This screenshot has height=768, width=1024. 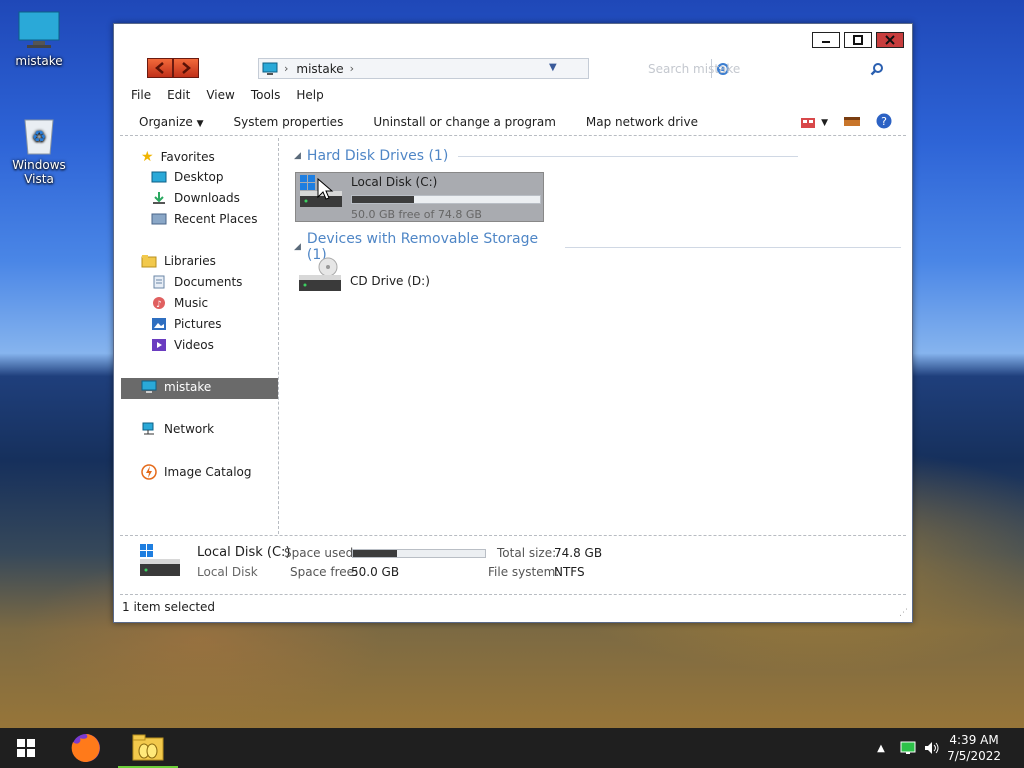 What do you see at coordinates (149, 261) in the screenshot?
I see `libraries-icon` at bounding box center [149, 261].